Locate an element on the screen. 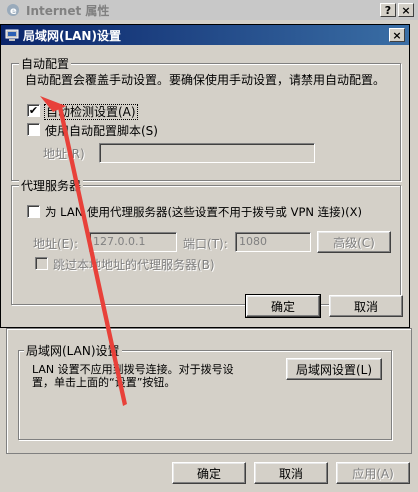 The height and width of the screenshot is (492, 418). close-icon: × is located at coordinates (406, 10).